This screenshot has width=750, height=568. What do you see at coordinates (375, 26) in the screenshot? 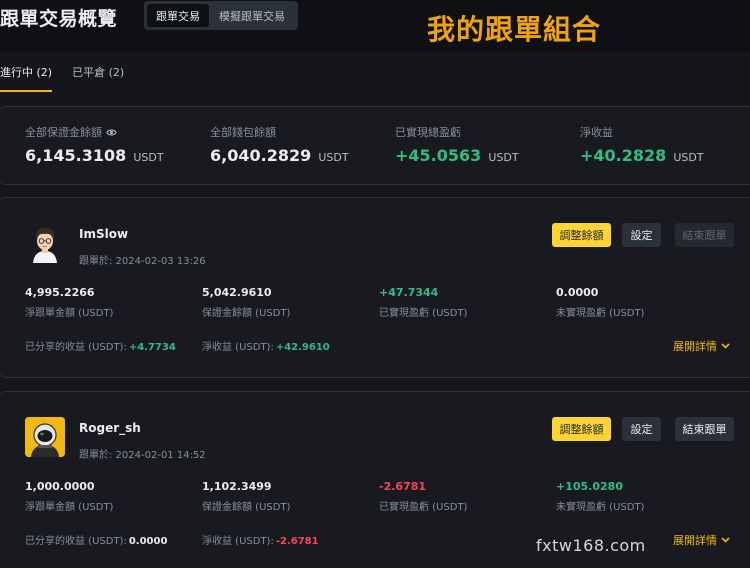
I see `top-bar: 跟單交易概覽 跟單交易 模擬跟單交易 我的跟單組合` at bounding box center [375, 26].